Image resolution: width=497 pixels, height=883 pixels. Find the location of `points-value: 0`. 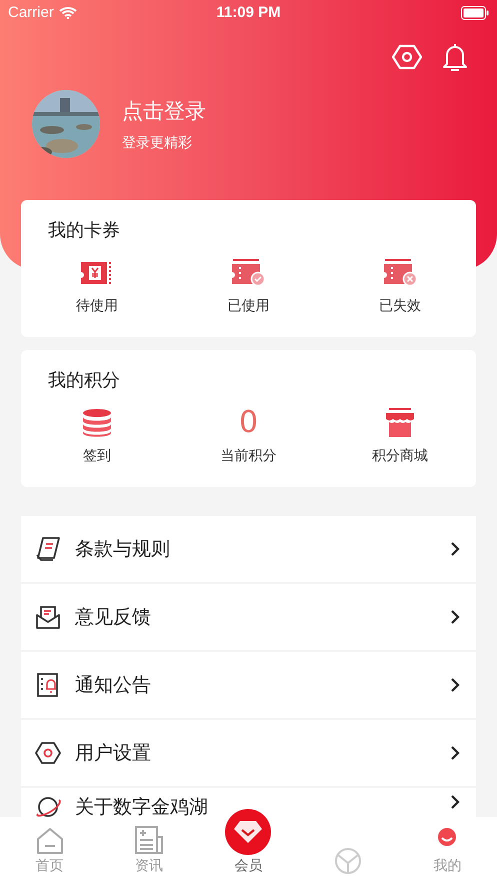

points-value: 0 is located at coordinates (248, 423).